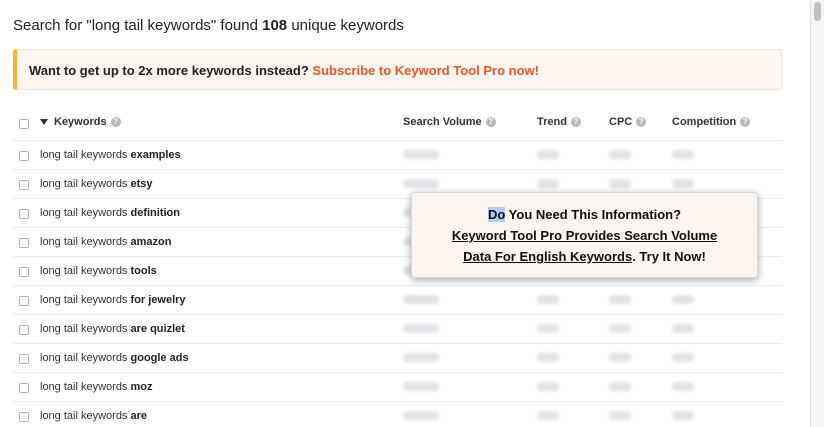  I want to click on popup-line-2: Keyword Tool Pro Provides Search Volume, so click(584, 235).